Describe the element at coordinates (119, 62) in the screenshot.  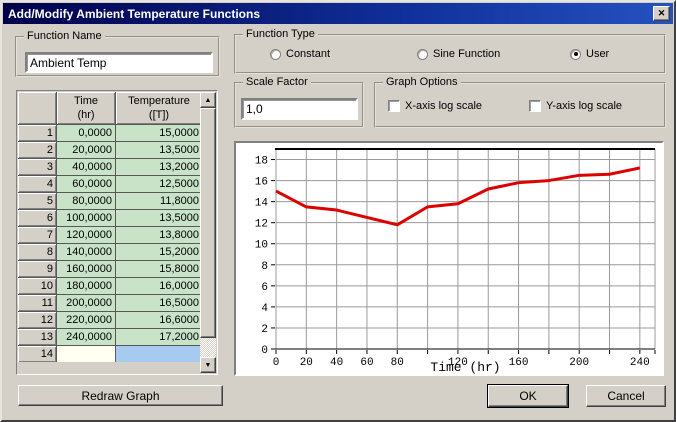
I see `function-name-input: Ambient Temp` at that location.